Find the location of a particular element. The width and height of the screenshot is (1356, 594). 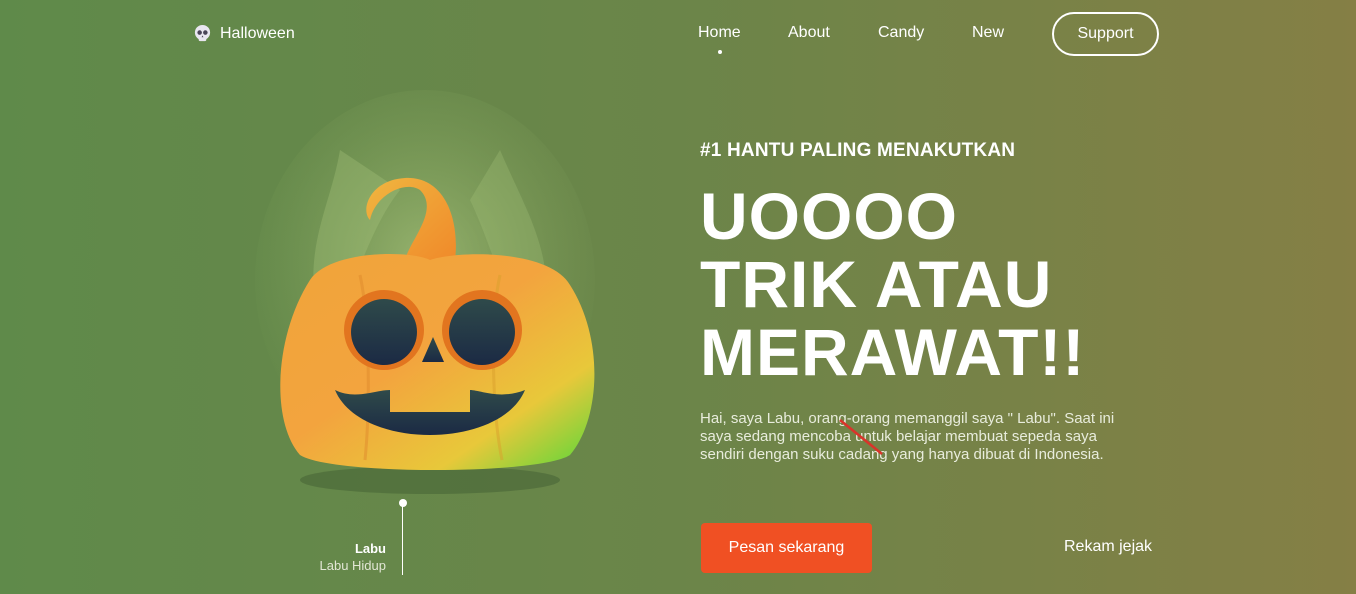

pointer-dot is located at coordinates (403, 503).